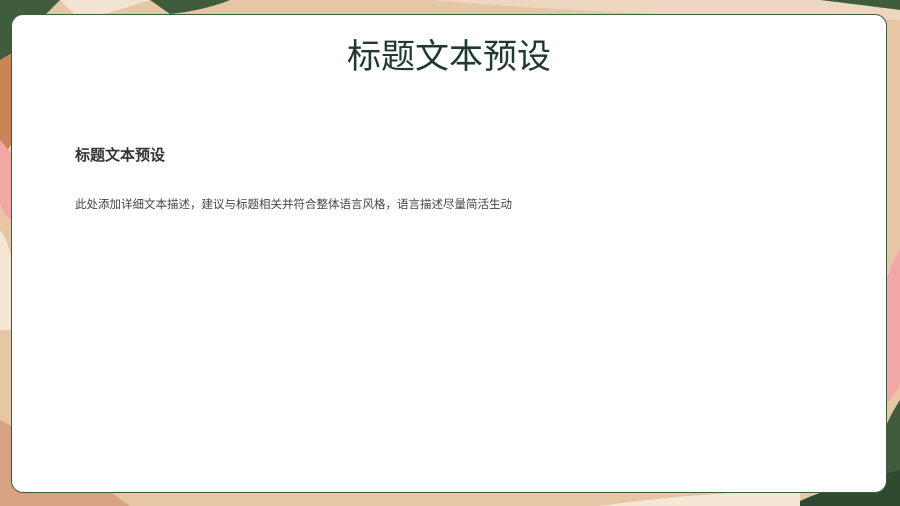 This screenshot has height=506, width=900. What do you see at coordinates (449, 57) in the screenshot?
I see `slide-title: 标题文本预设` at bounding box center [449, 57].